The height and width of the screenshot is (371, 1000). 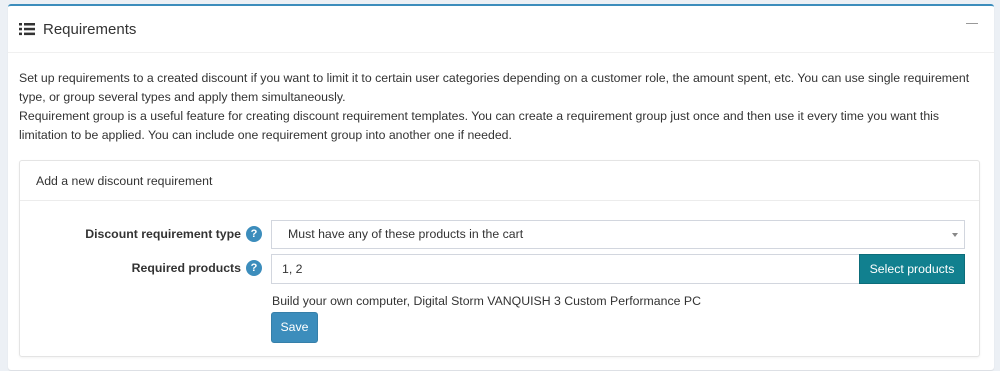 What do you see at coordinates (973, 23) in the screenshot?
I see `collapse-button` at bounding box center [973, 23].